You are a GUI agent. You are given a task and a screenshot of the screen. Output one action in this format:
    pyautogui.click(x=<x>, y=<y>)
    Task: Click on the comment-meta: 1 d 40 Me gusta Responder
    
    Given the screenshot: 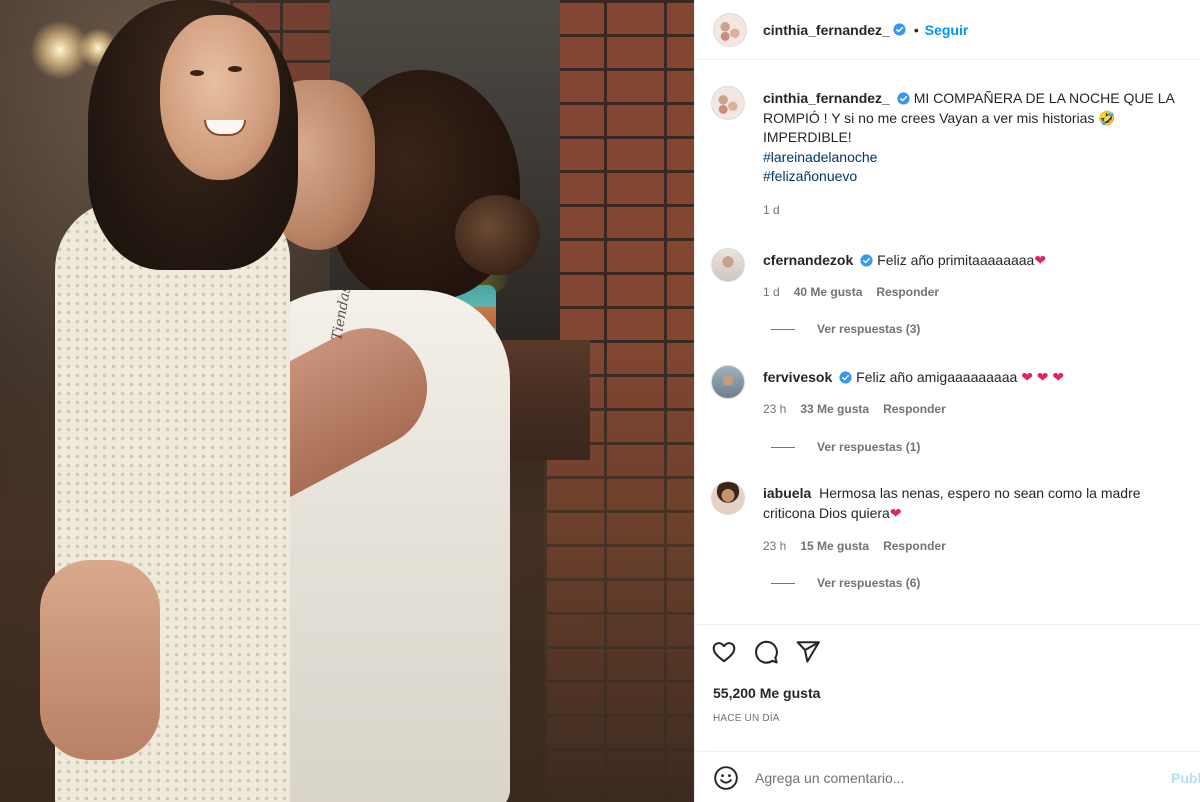 What is the action you would take?
    pyautogui.click(x=981, y=293)
    